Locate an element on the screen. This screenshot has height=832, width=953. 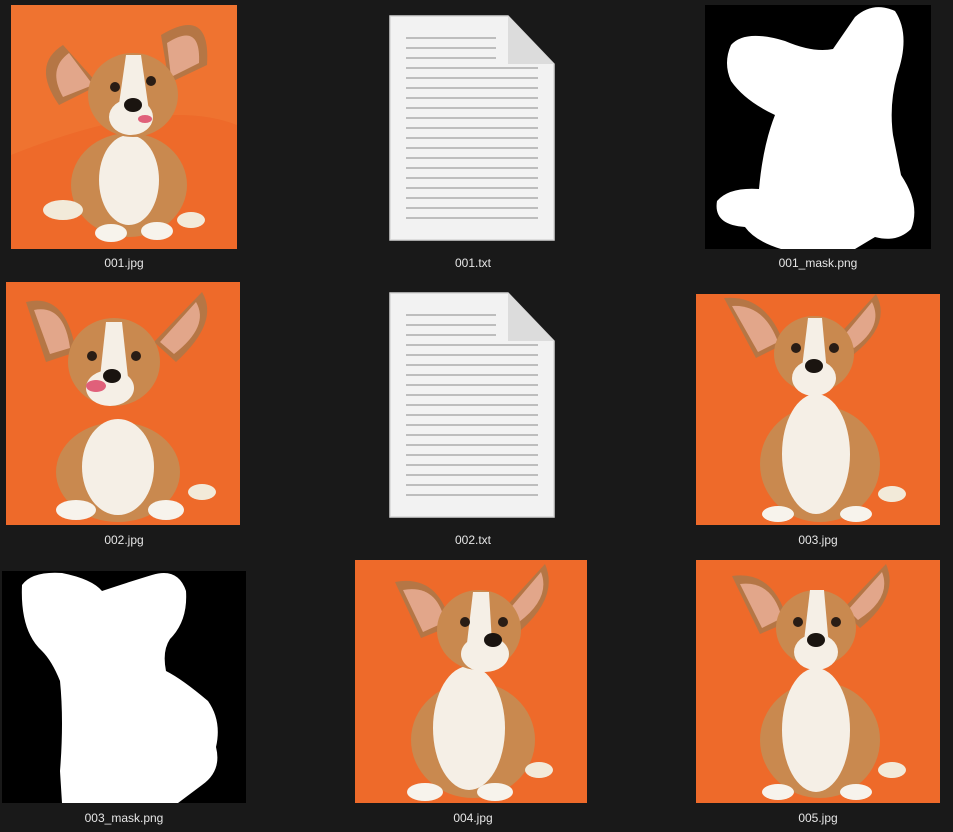
file-name-label: 001.txt is located at coordinates (473, 263).